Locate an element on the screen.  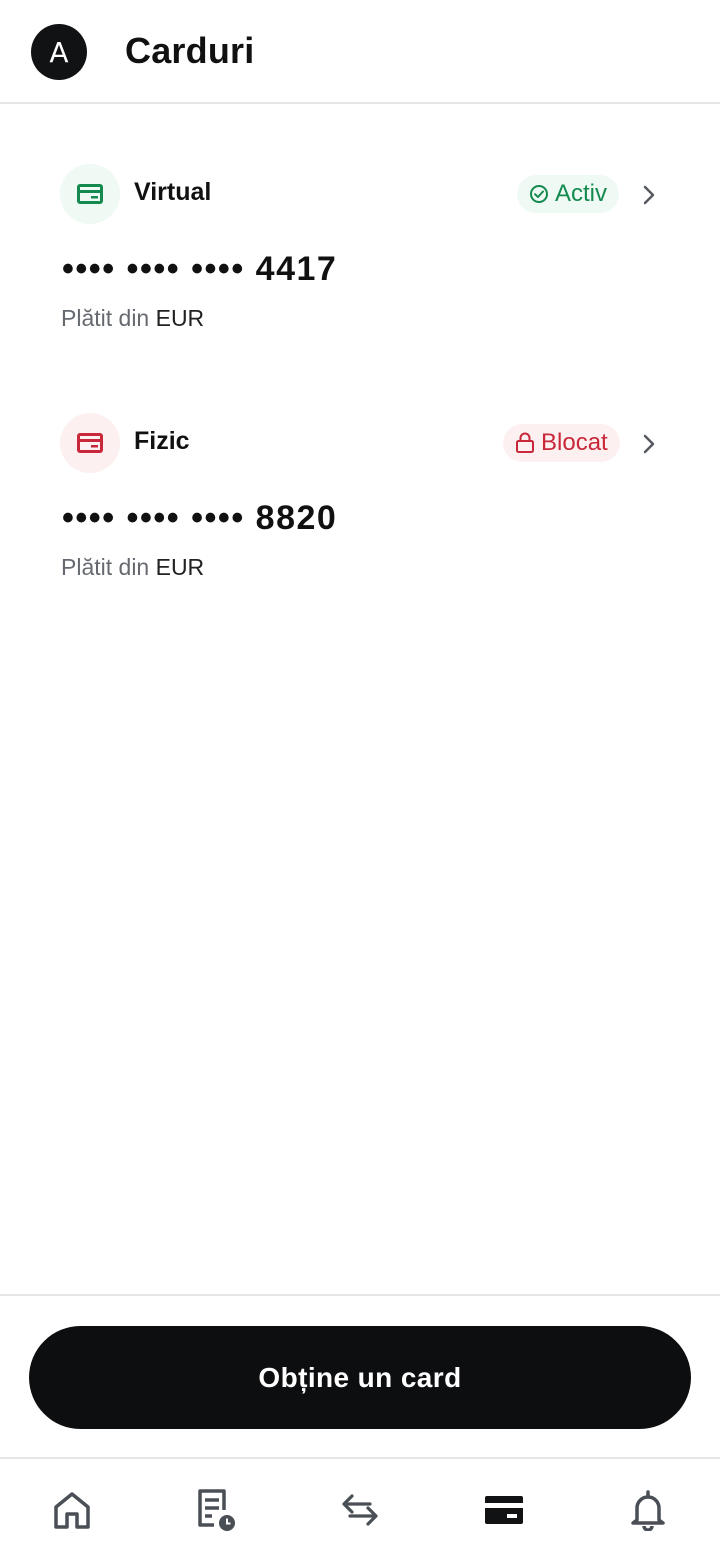
check-circle-icon is located at coordinates (539, 194).